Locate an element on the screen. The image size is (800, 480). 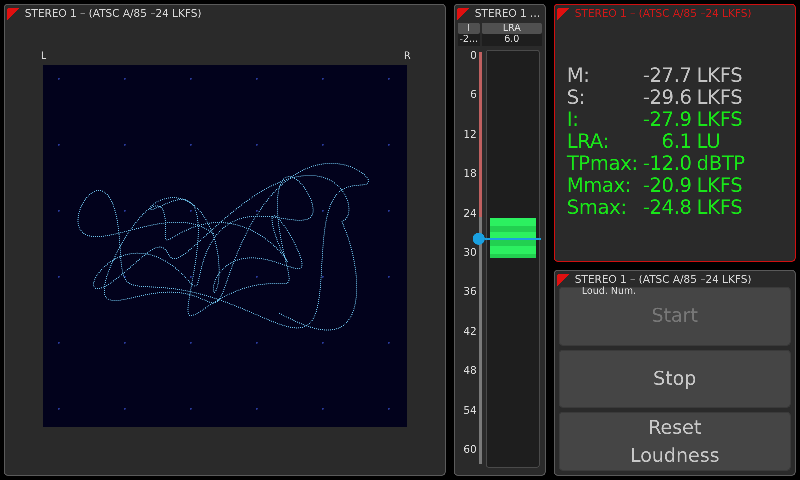
scale-label: 42 is located at coordinates (470, 331).